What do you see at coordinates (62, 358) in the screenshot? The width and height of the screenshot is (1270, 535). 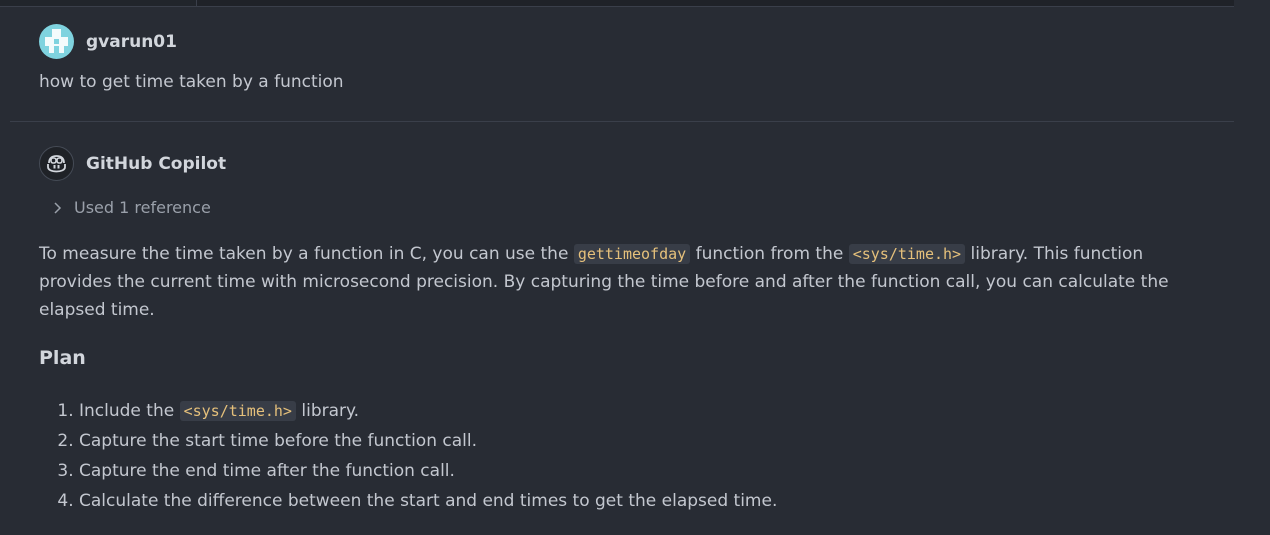 I see `plan-heading: Plan` at bounding box center [62, 358].